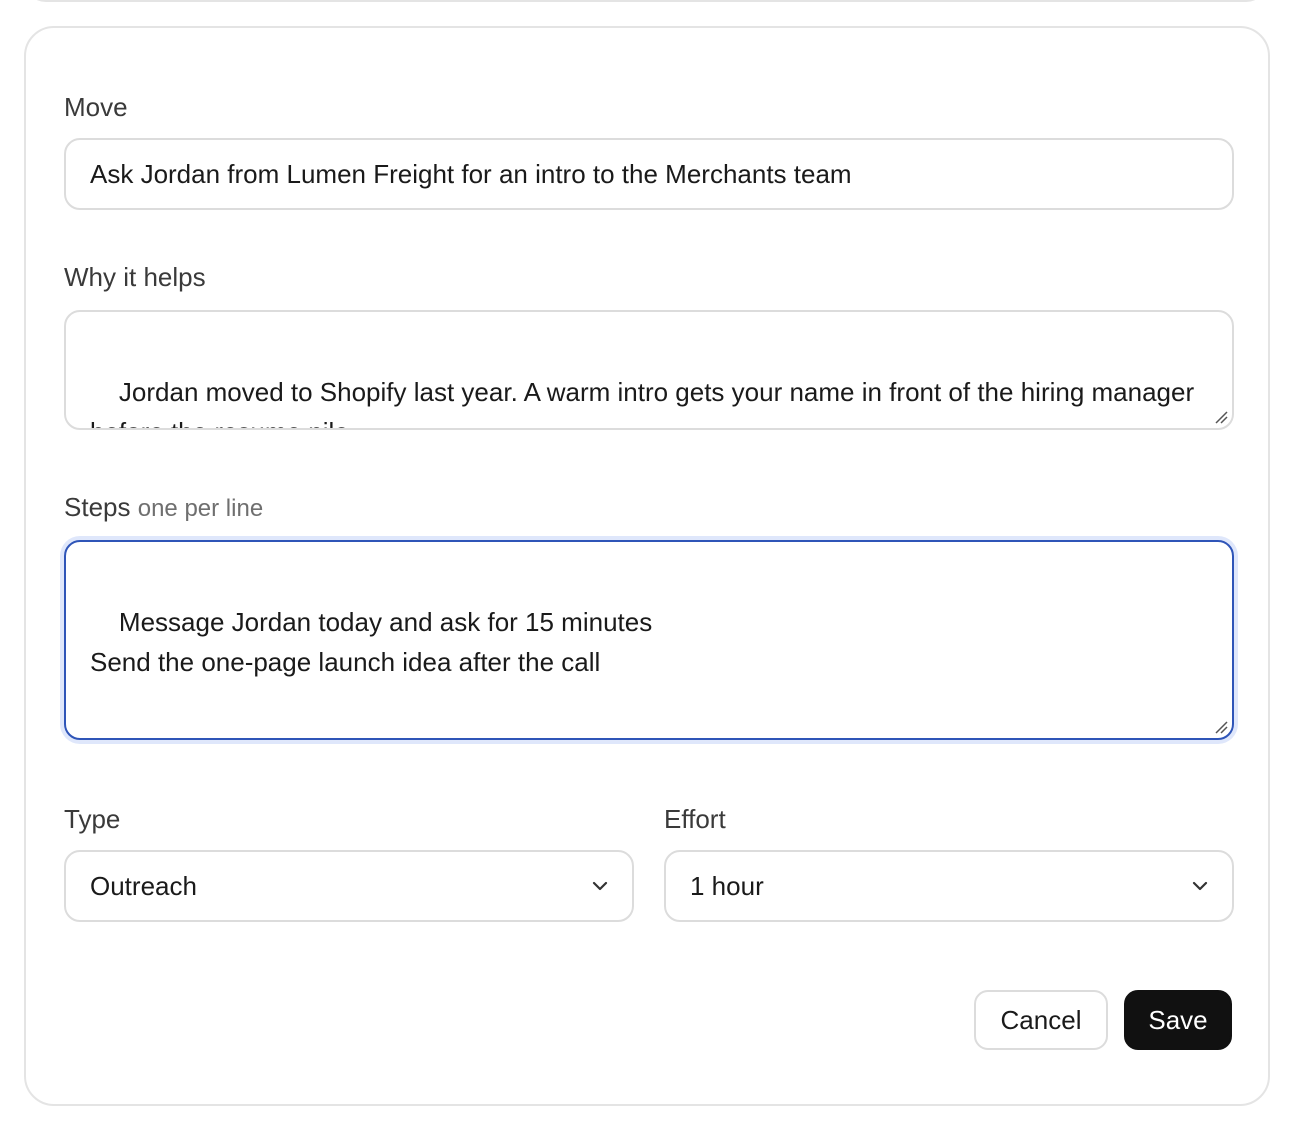 The image size is (1294, 1130). Describe the element at coordinates (97, 507) in the screenshot. I see `steps-label: Steps` at that location.